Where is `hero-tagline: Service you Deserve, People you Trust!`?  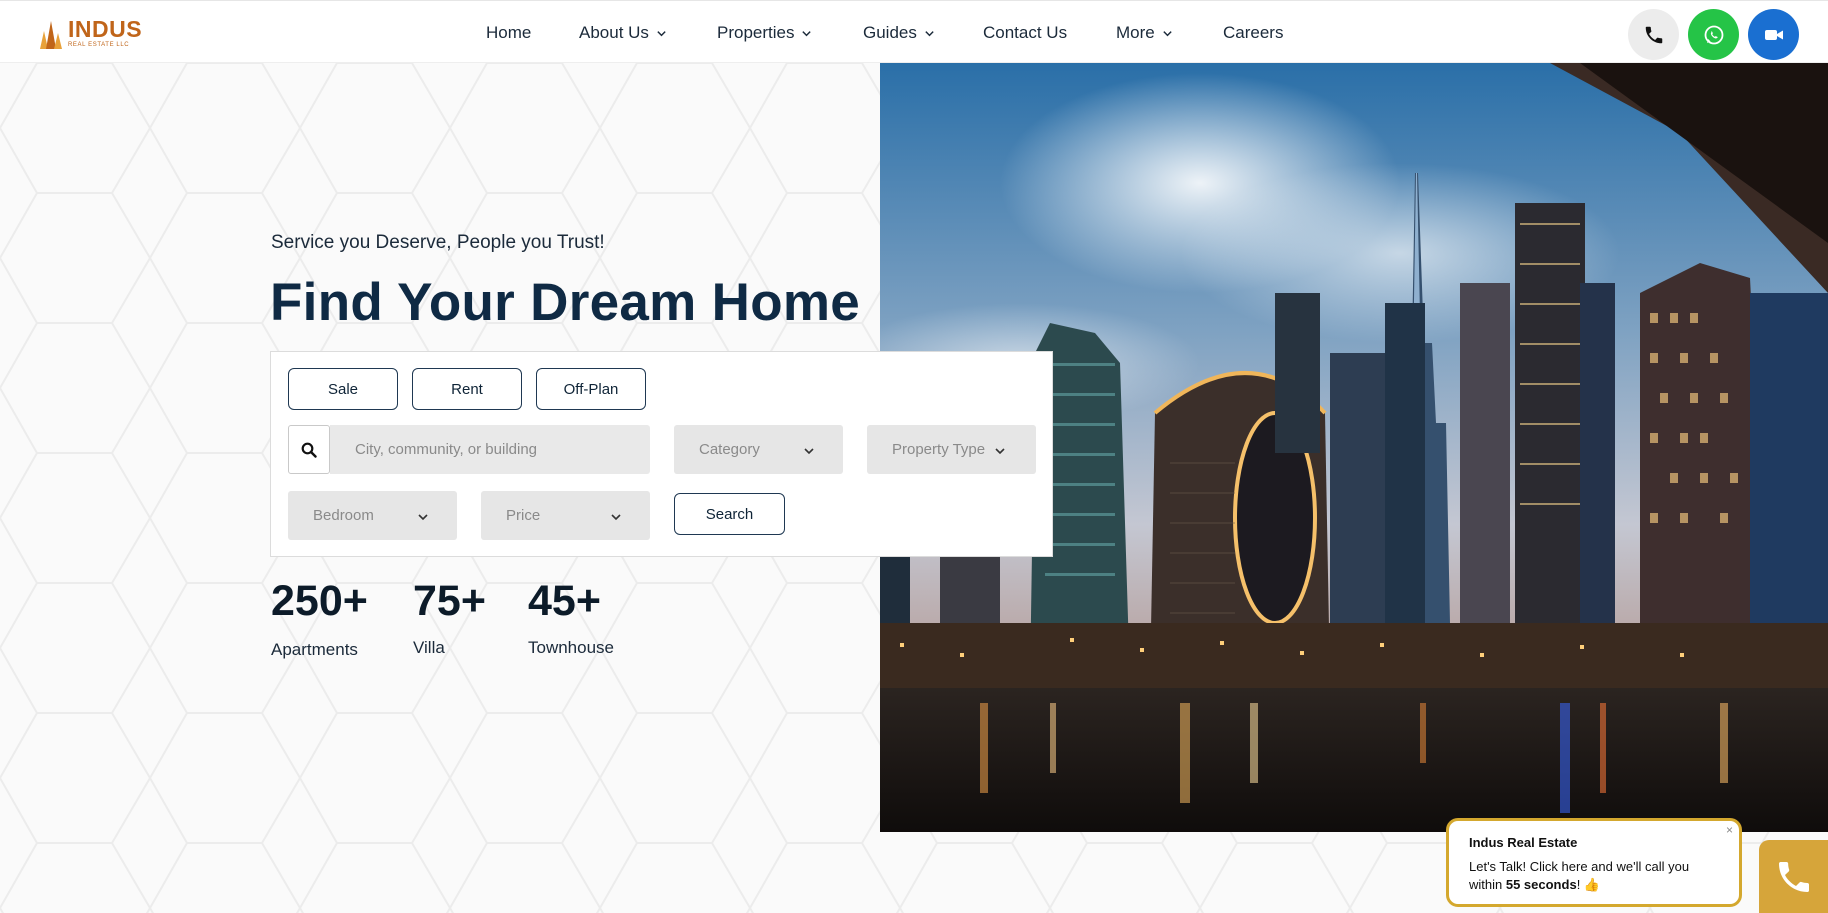 hero-tagline: Service you Deserve, People you Trust! is located at coordinates (438, 242).